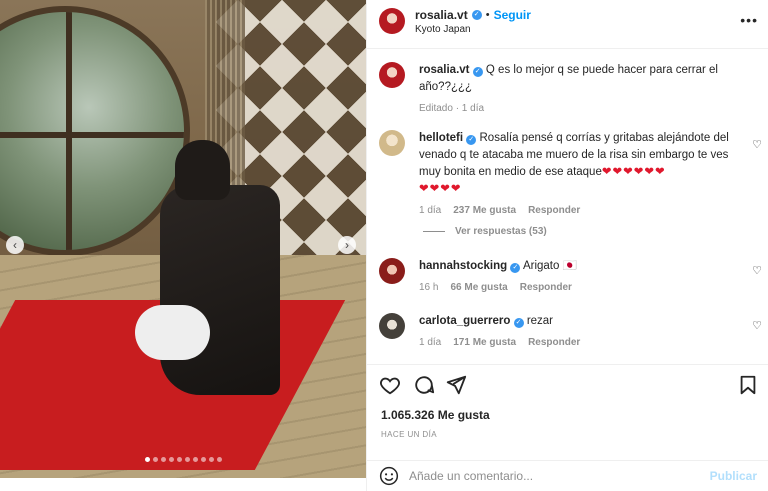 The height and width of the screenshot is (491, 768). Describe the element at coordinates (435, 415) in the screenshot. I see `likes-count: 1.065.326 Me gusta` at that location.